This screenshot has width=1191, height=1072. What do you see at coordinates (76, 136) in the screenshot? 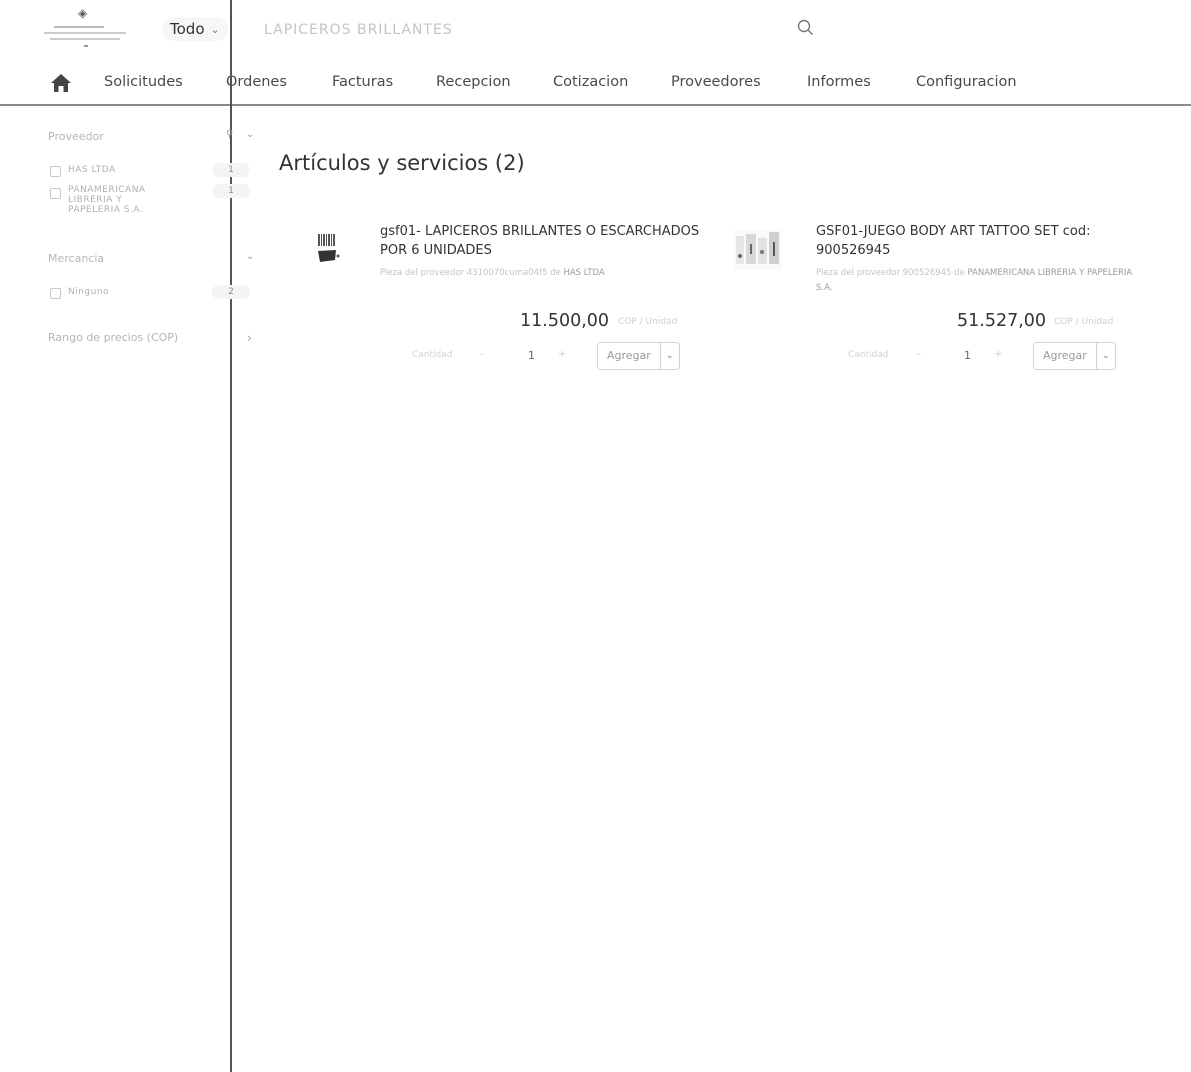
I see `facet-title-proveedor: Proveedor` at bounding box center [76, 136].